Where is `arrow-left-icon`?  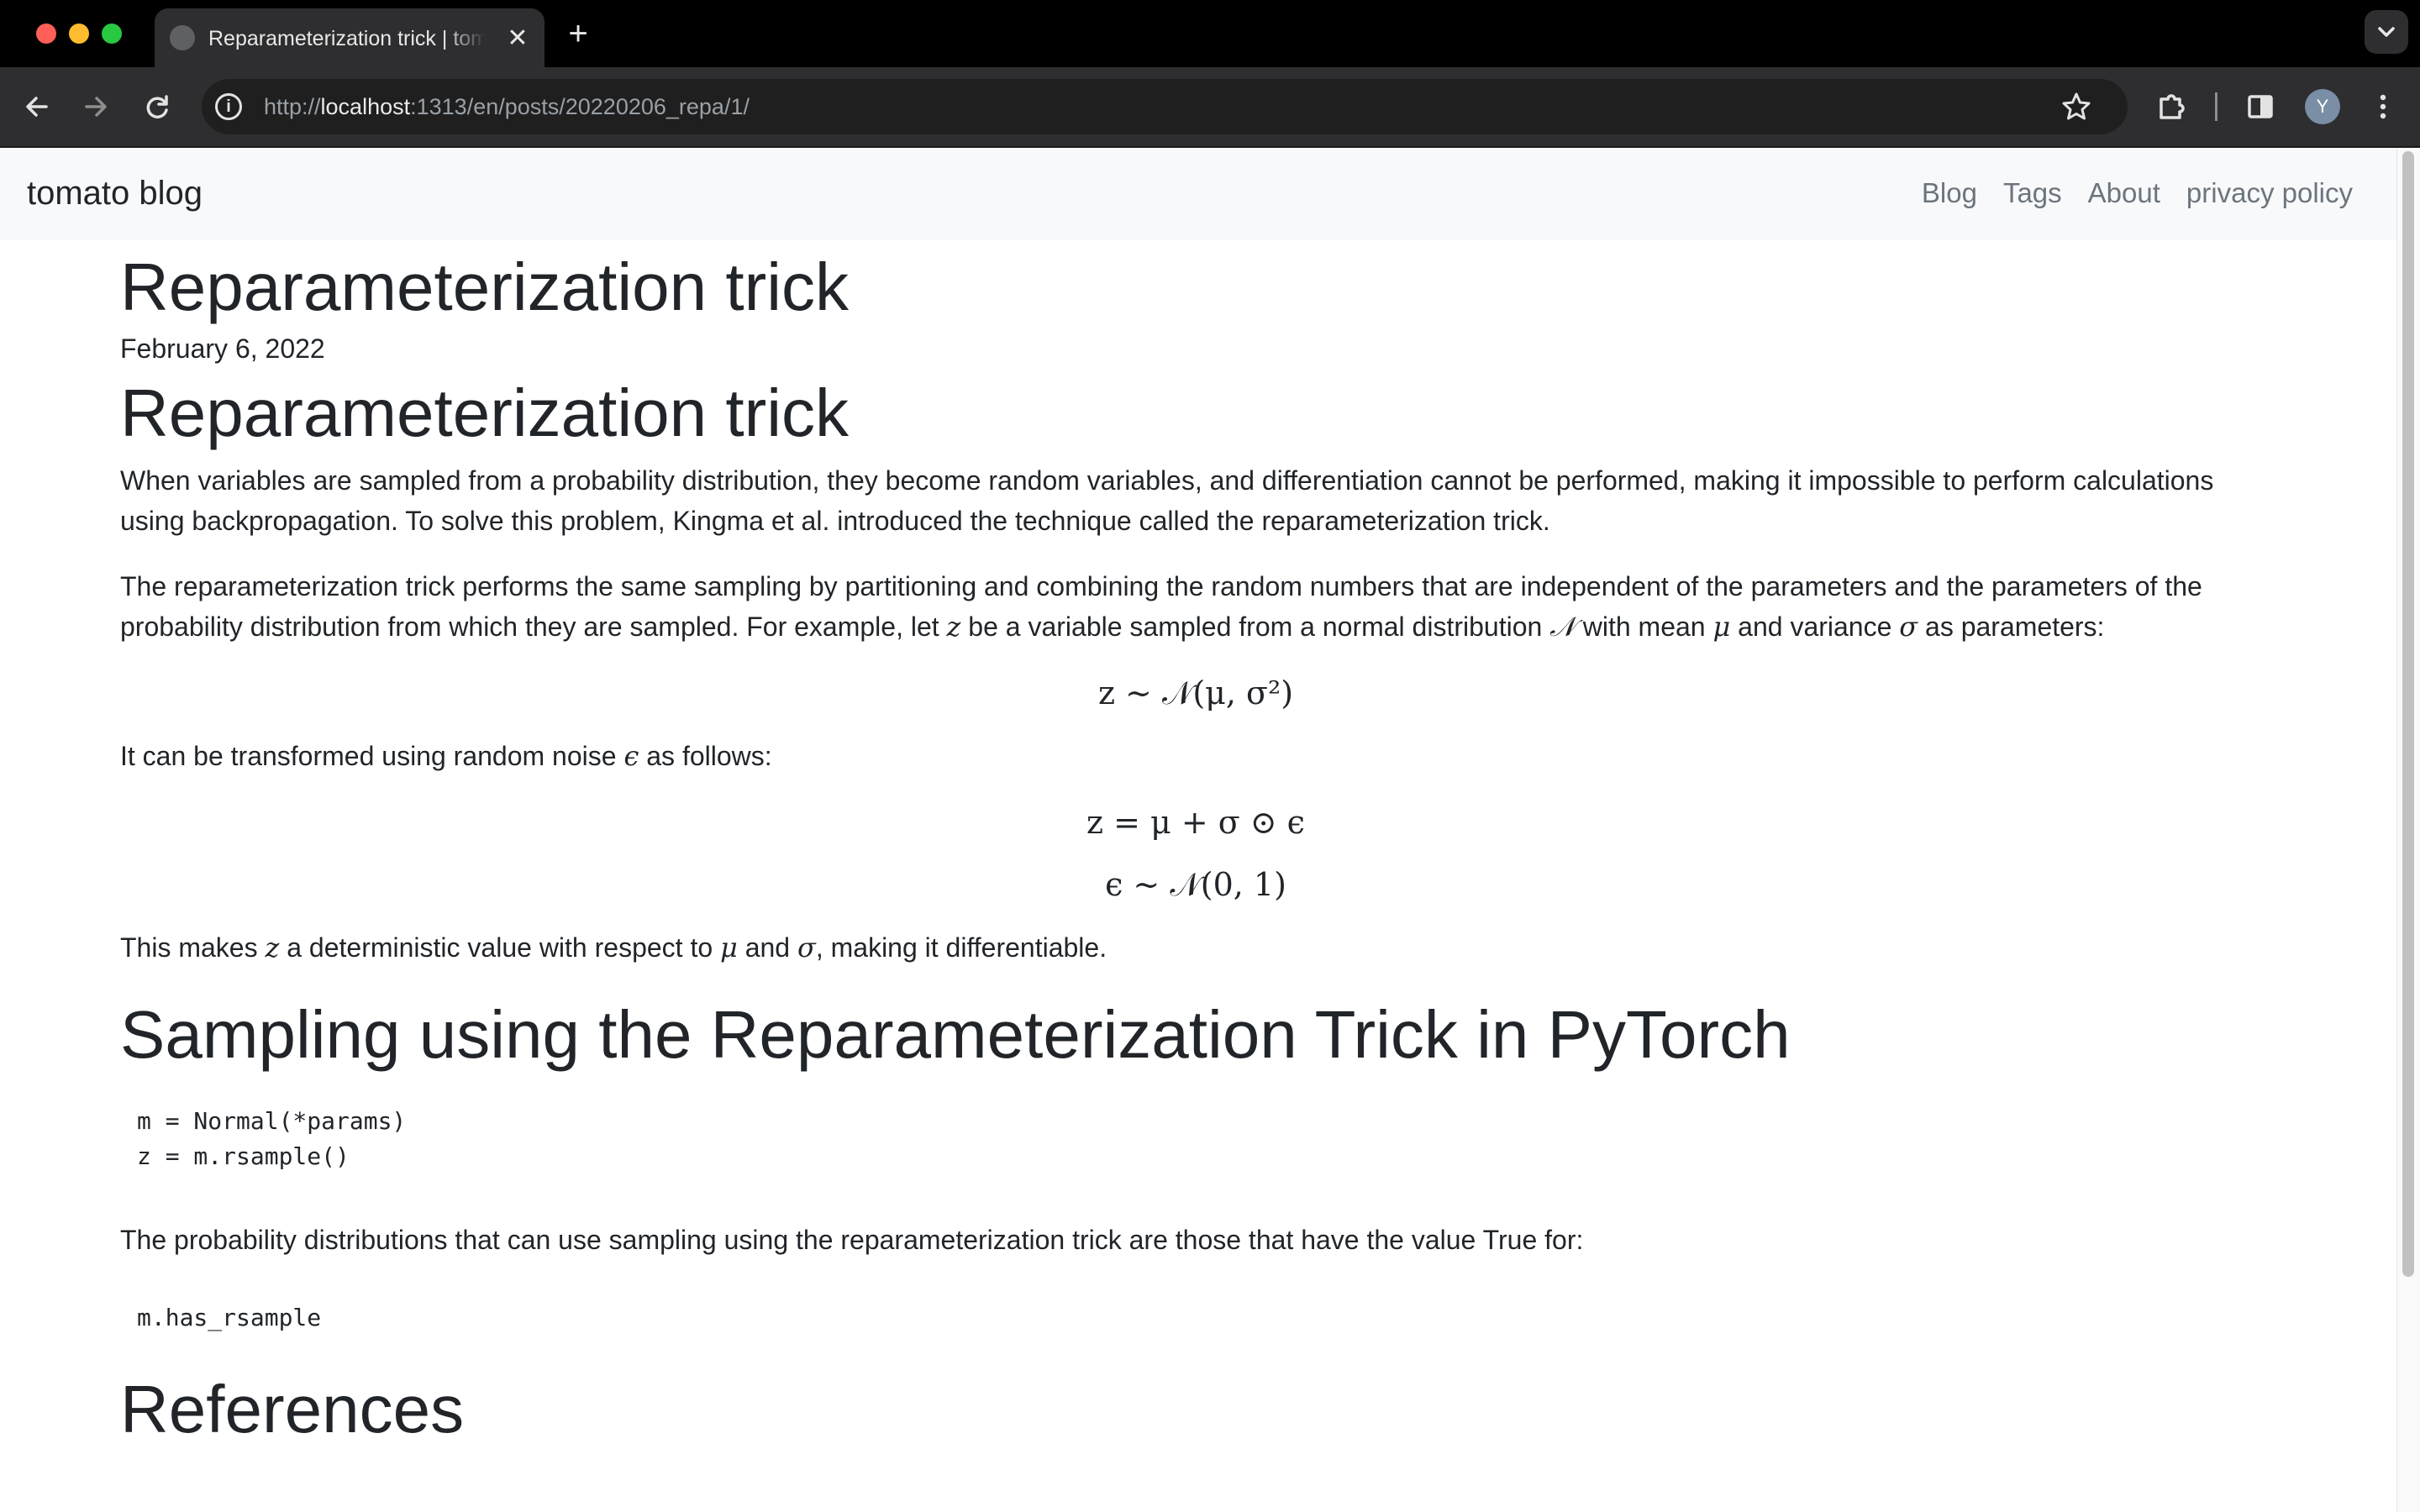
arrow-left-icon is located at coordinates (37, 107).